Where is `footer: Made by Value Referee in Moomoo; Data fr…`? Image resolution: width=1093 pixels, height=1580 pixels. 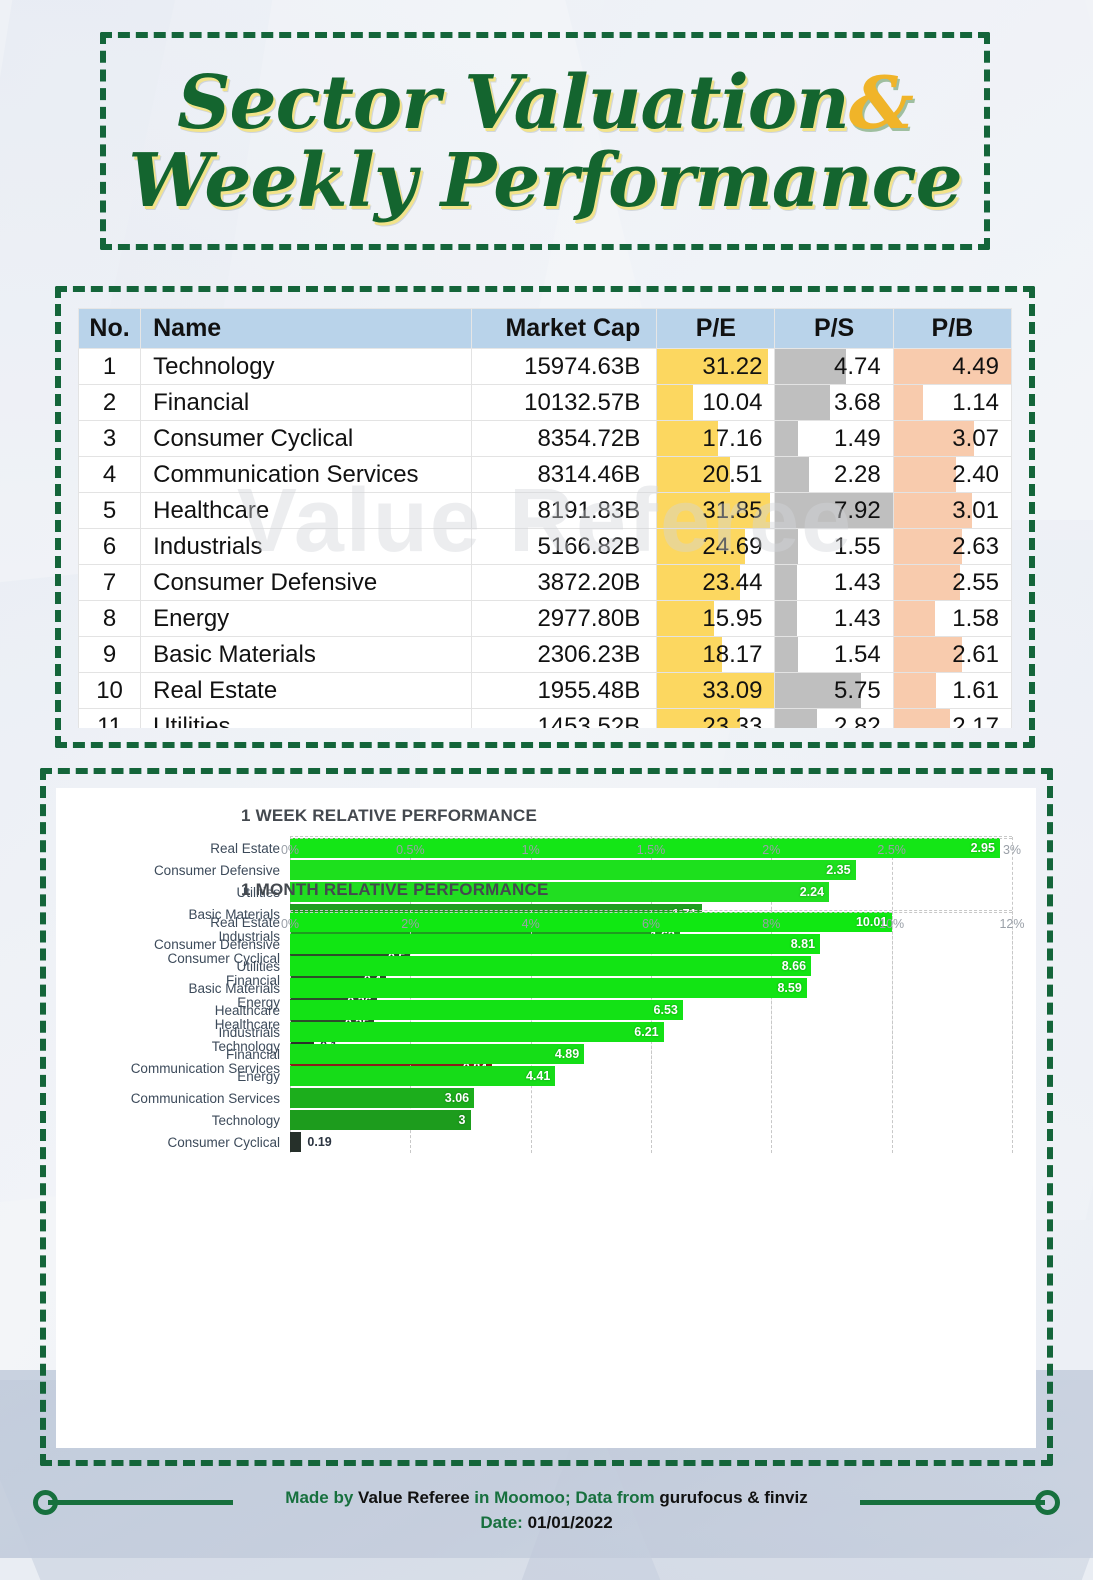
footer: Made by Value Referee in Moomoo; Data fr… is located at coordinates (546, 1518).